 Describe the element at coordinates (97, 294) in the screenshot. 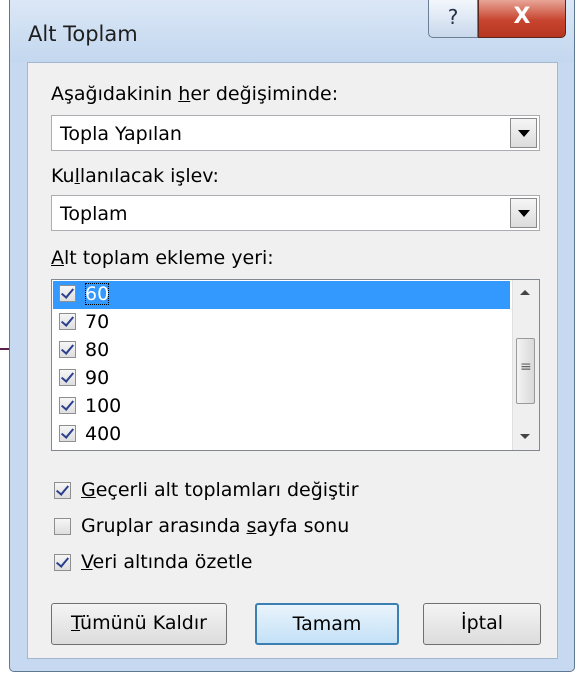

I see `list-item-label: 60` at that location.